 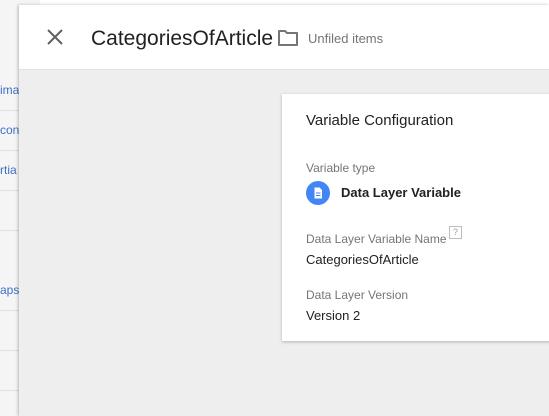 I want to click on data-layer-variable-name-label: Data Layer Variable Name, so click(x=376, y=239).